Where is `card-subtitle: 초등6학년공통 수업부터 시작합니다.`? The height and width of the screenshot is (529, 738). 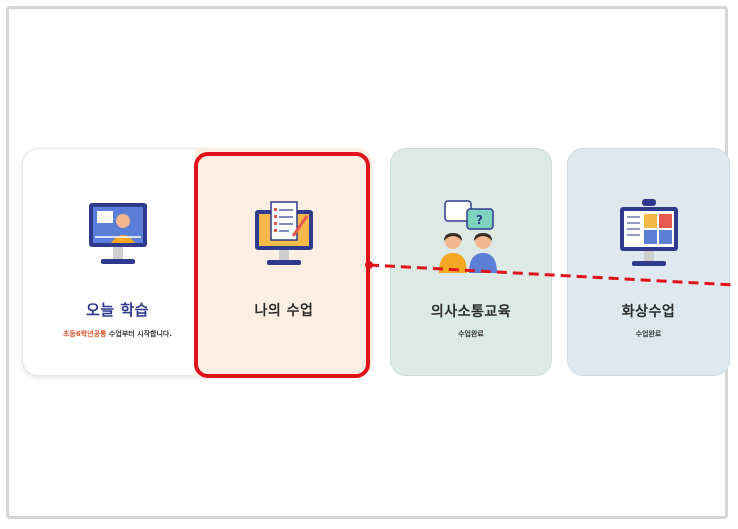 card-subtitle: 초등6학년공통 수업부터 시작합니다. is located at coordinates (117, 334).